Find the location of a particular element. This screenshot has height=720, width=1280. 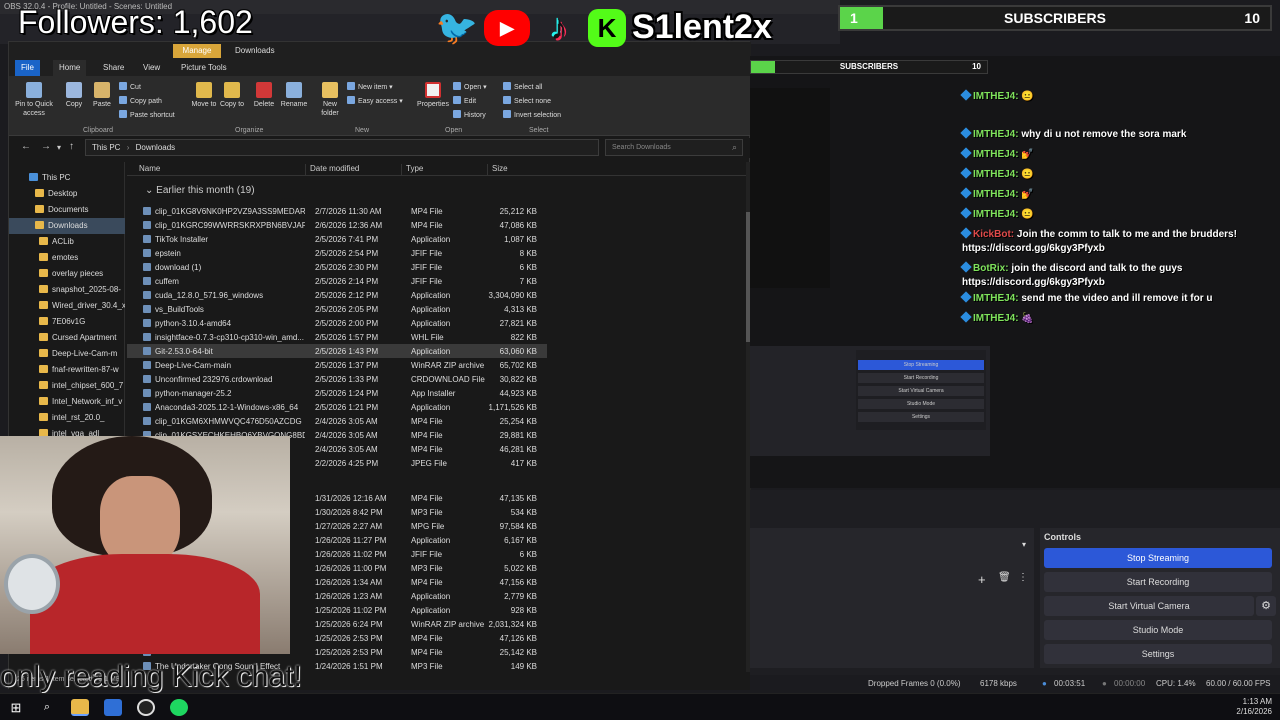

file-explorer-icon is located at coordinates (80, 707).